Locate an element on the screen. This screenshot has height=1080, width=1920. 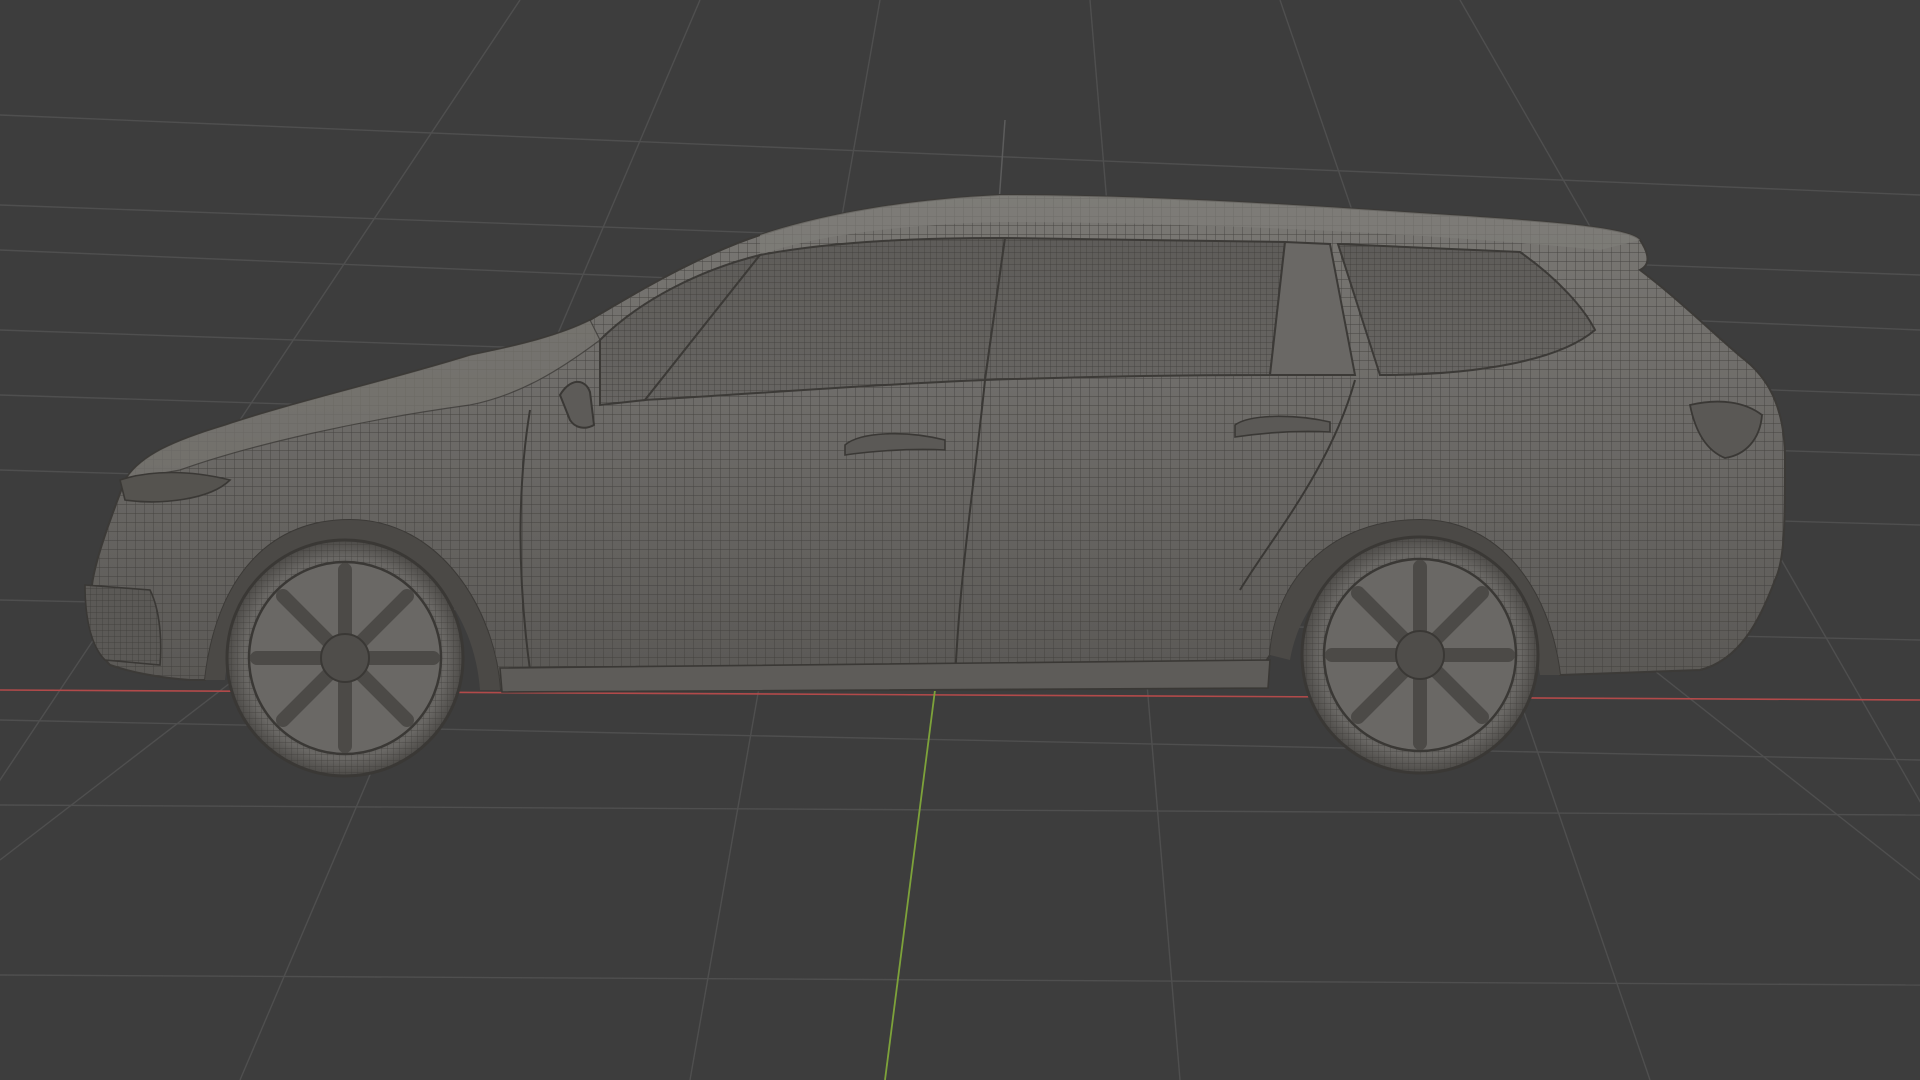
y-axis-line is located at coordinates (910, 884).